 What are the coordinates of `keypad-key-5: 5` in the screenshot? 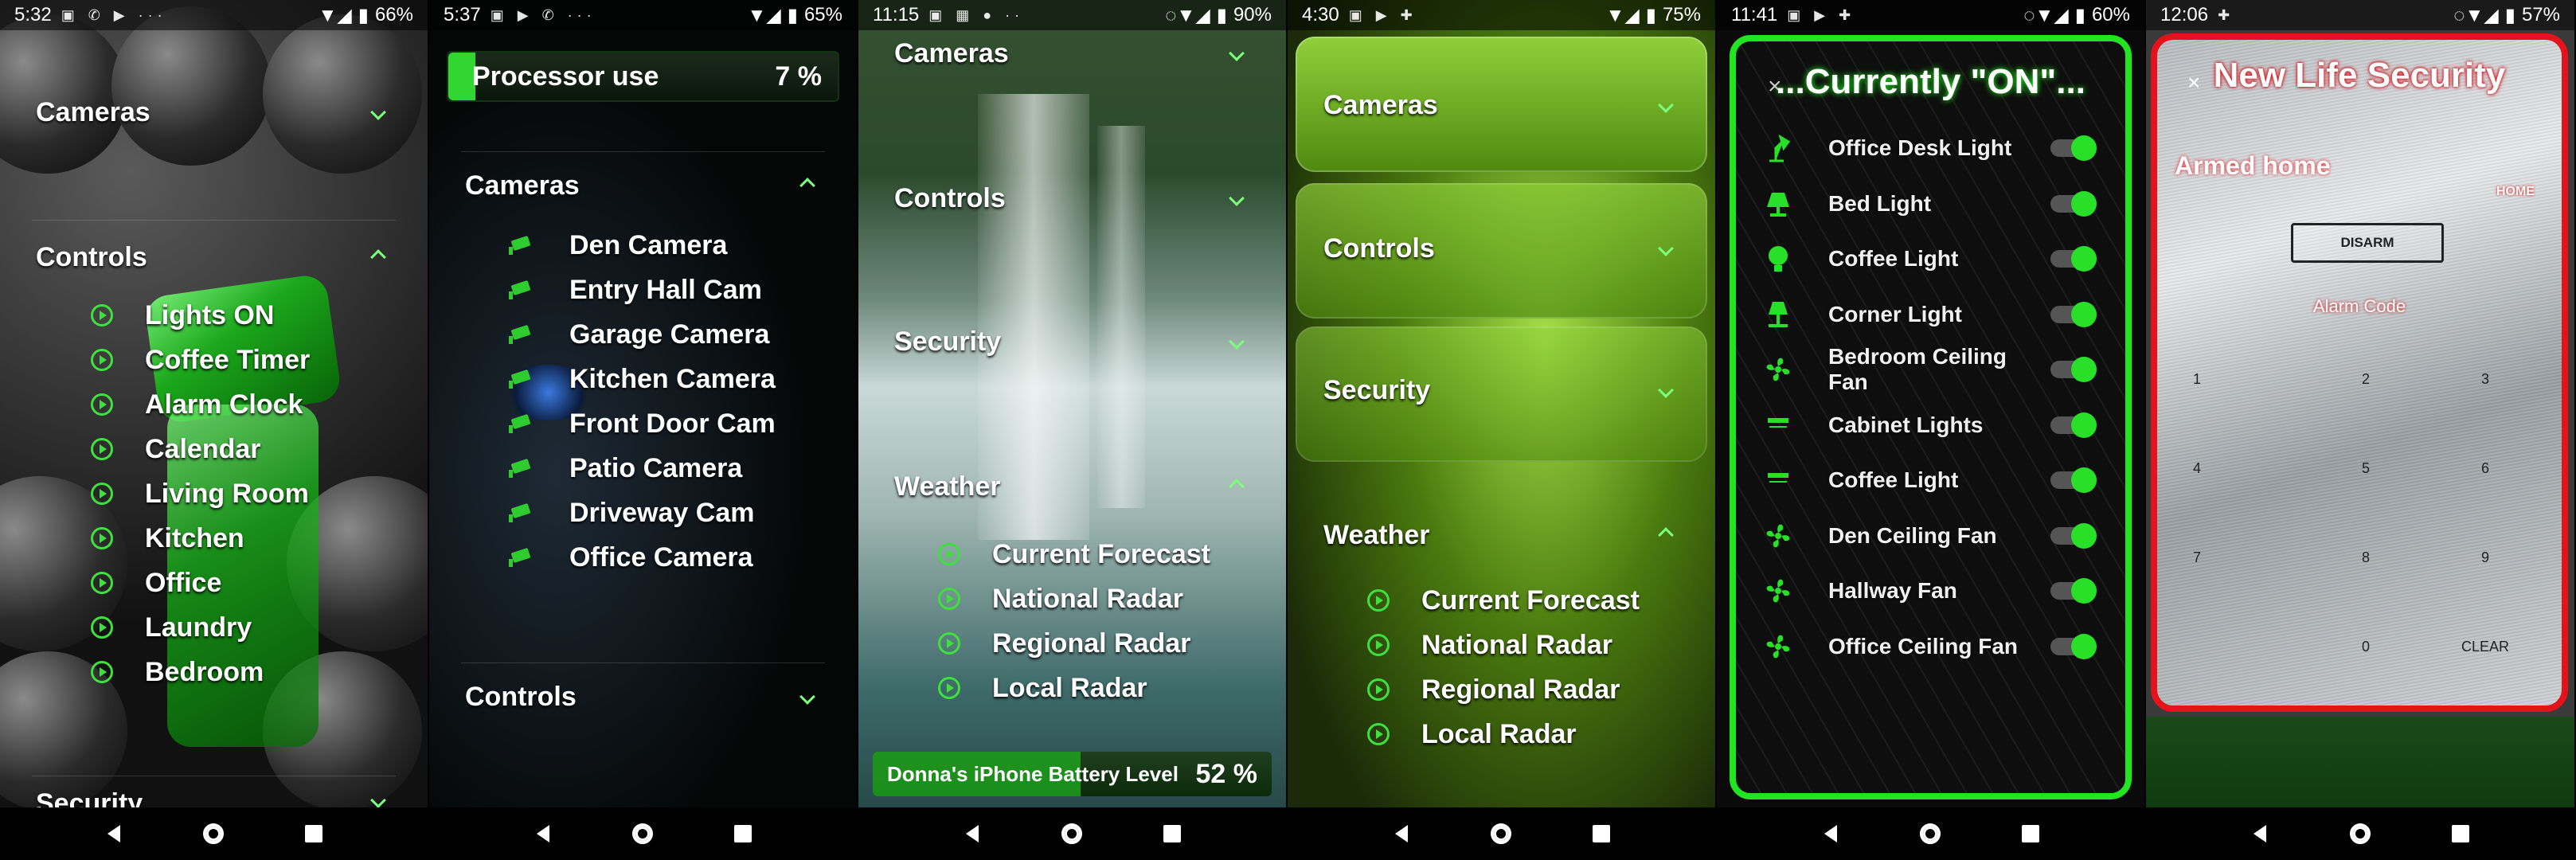 It's located at (2366, 468).